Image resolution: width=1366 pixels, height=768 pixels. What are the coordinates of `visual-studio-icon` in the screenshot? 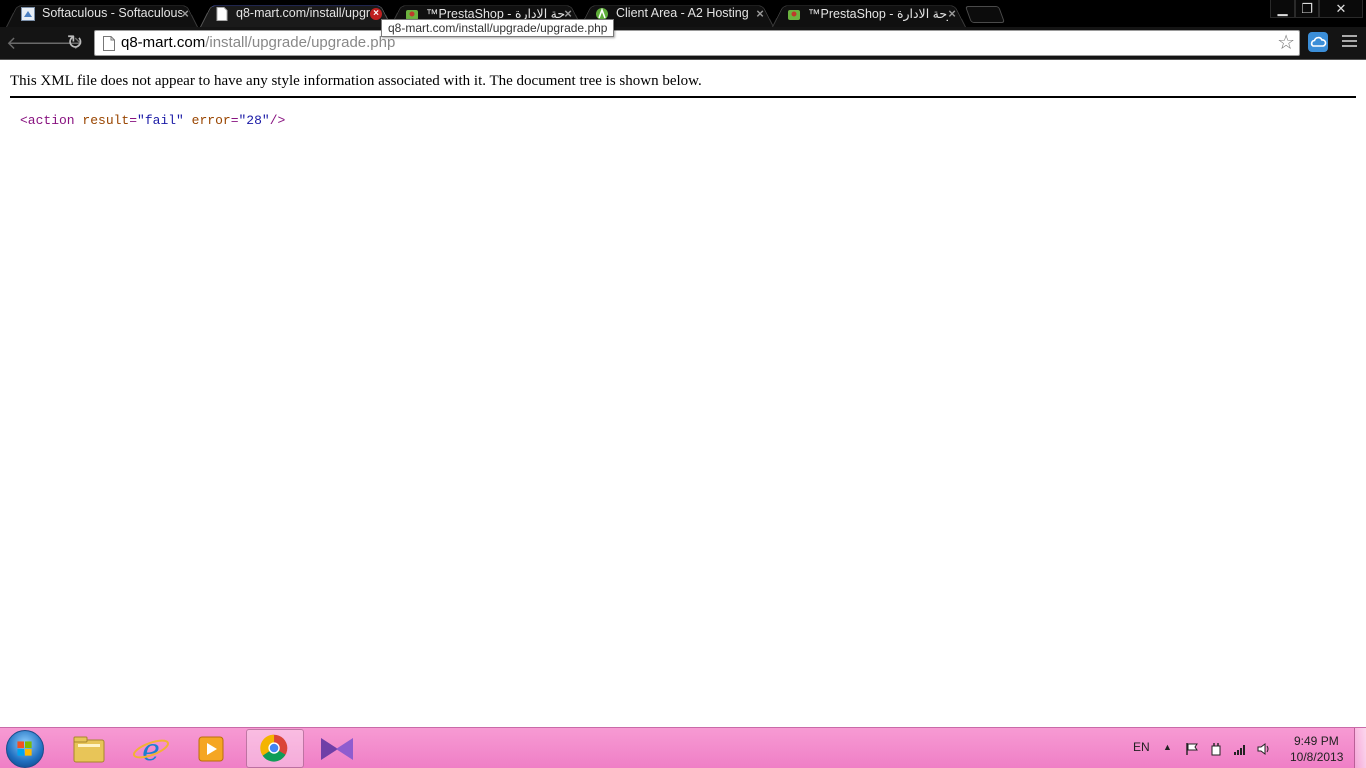 It's located at (337, 749).